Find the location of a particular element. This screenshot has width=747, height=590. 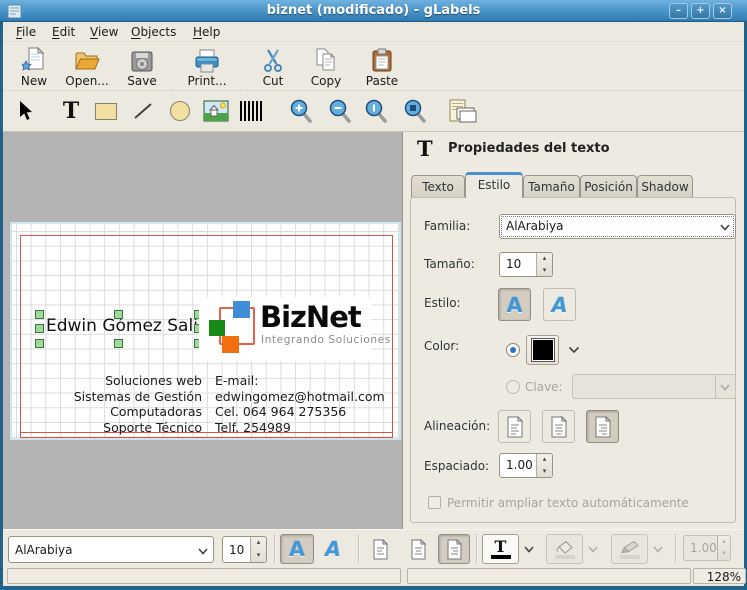

toolbar-separator is located at coordinates (676, 548).